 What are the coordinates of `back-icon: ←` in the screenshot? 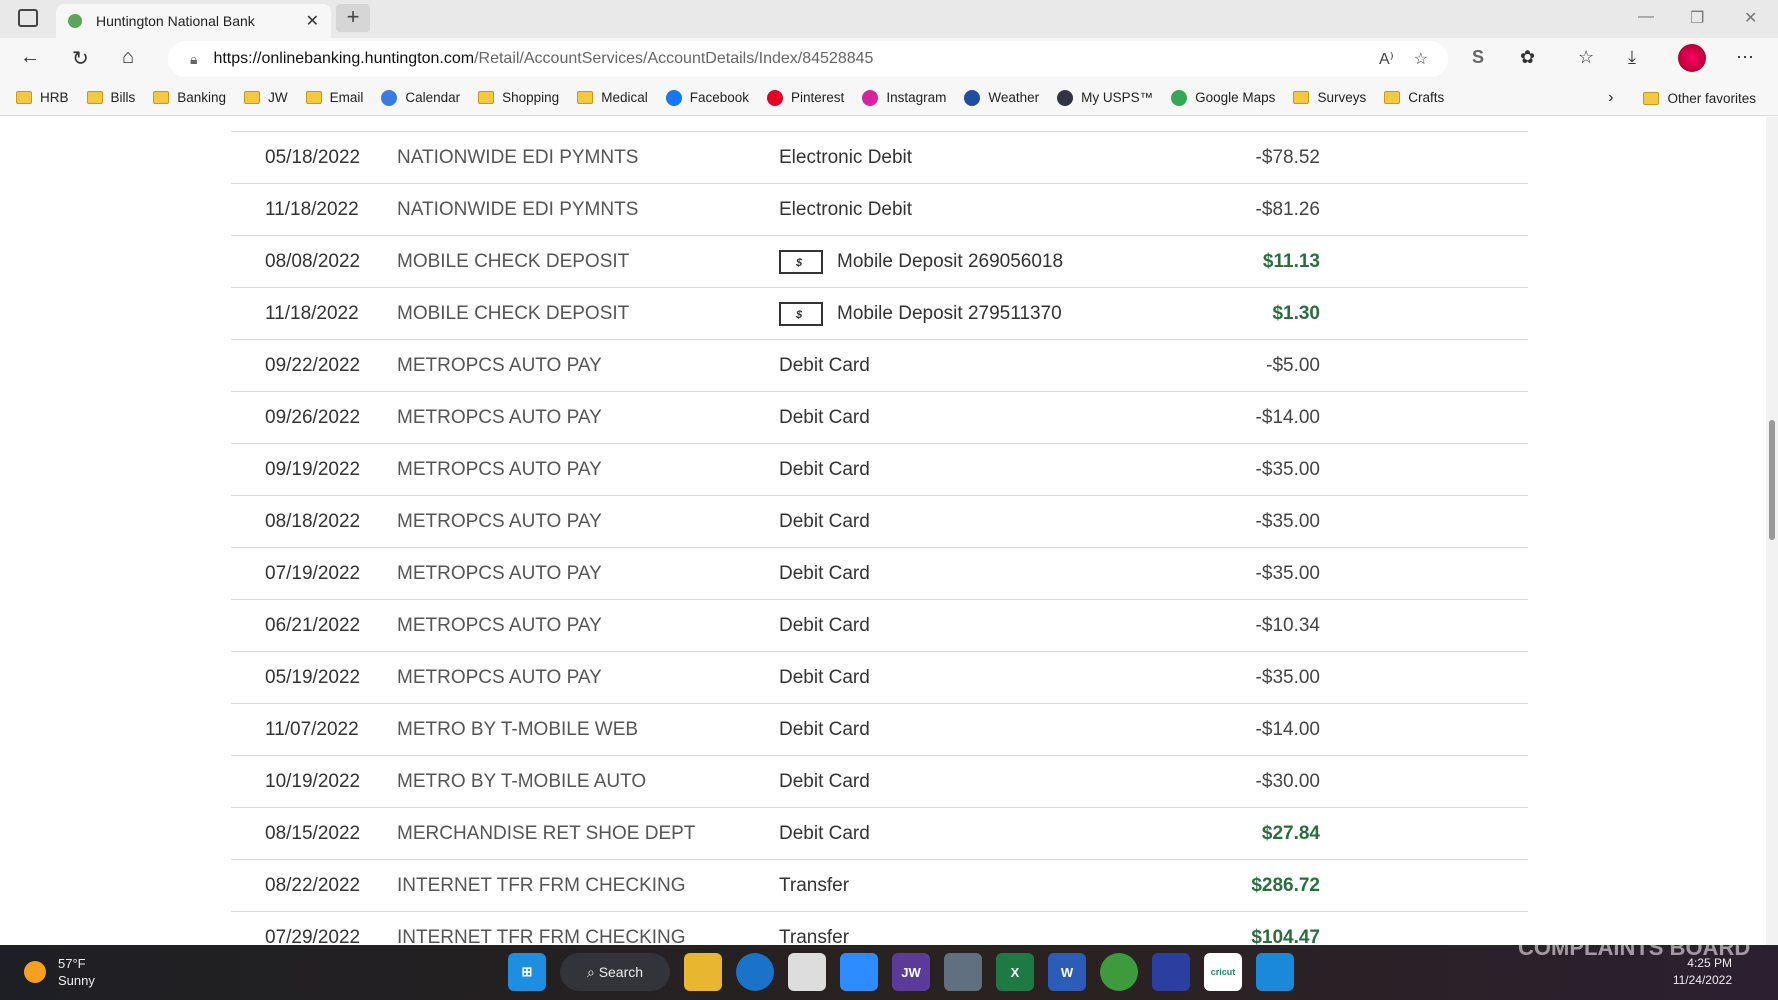 It's located at (30, 57).